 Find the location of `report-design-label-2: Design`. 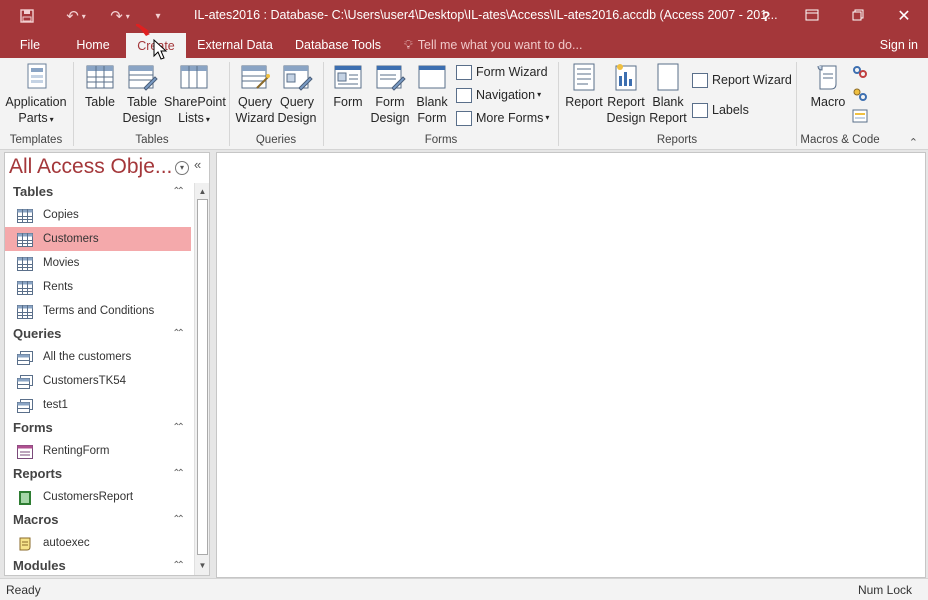

report-design-label-2: Design is located at coordinates (626, 118).